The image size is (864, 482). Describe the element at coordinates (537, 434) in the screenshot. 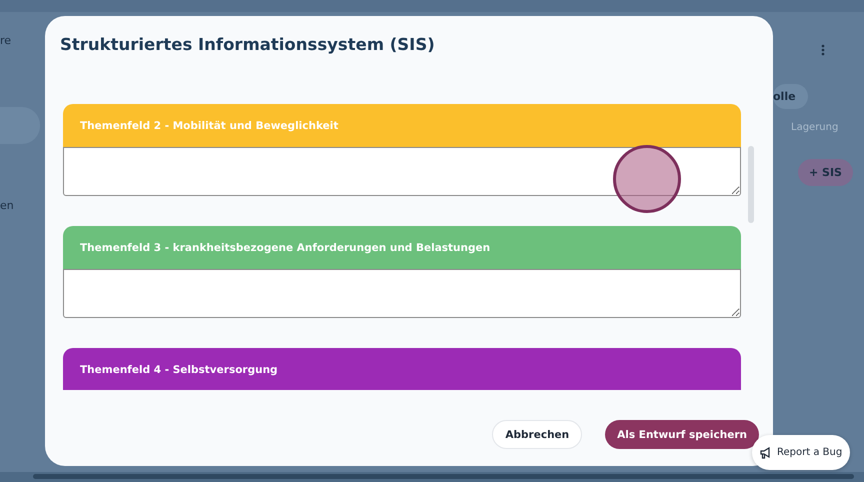

I see `cancel-button: Abbrechen` at that location.